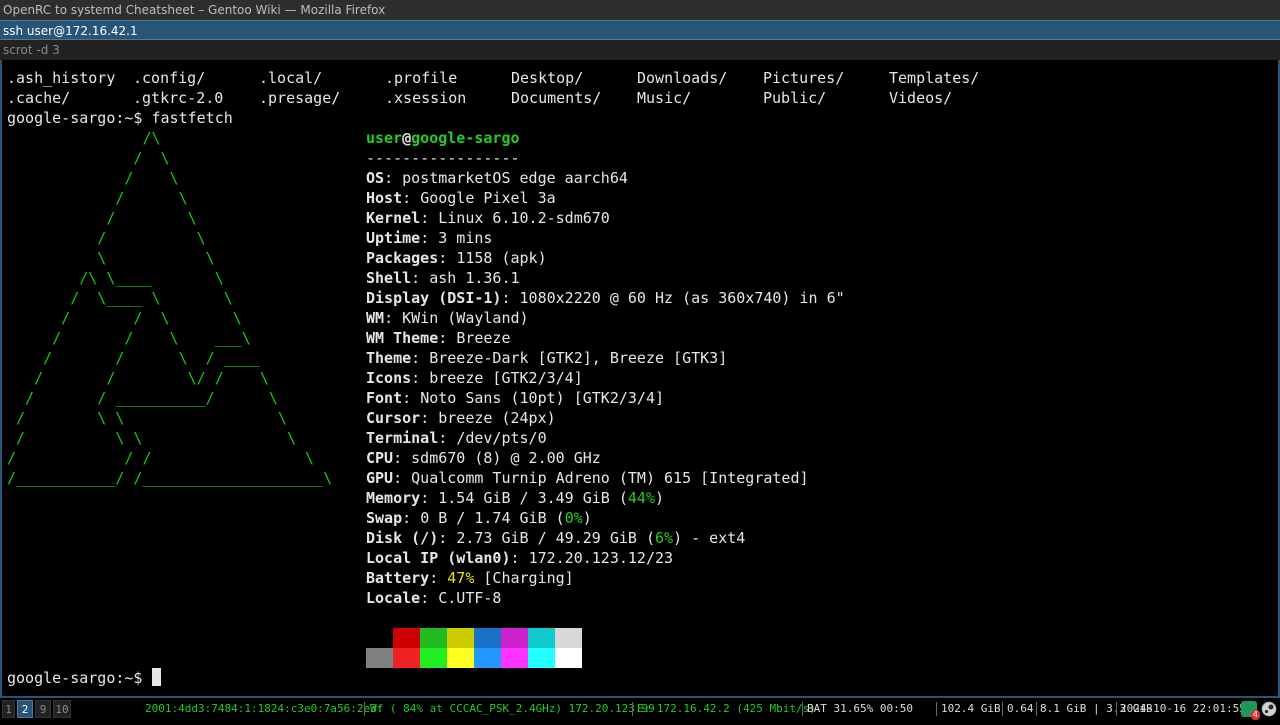 This screenshot has height=725, width=1280. I want to click on ls-entry: Templates/, so click(934, 78).